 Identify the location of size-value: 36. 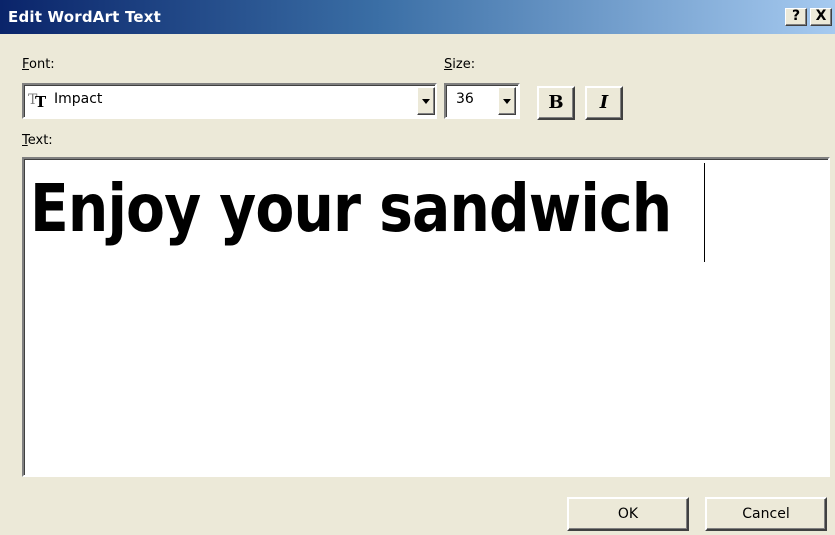
(465, 99).